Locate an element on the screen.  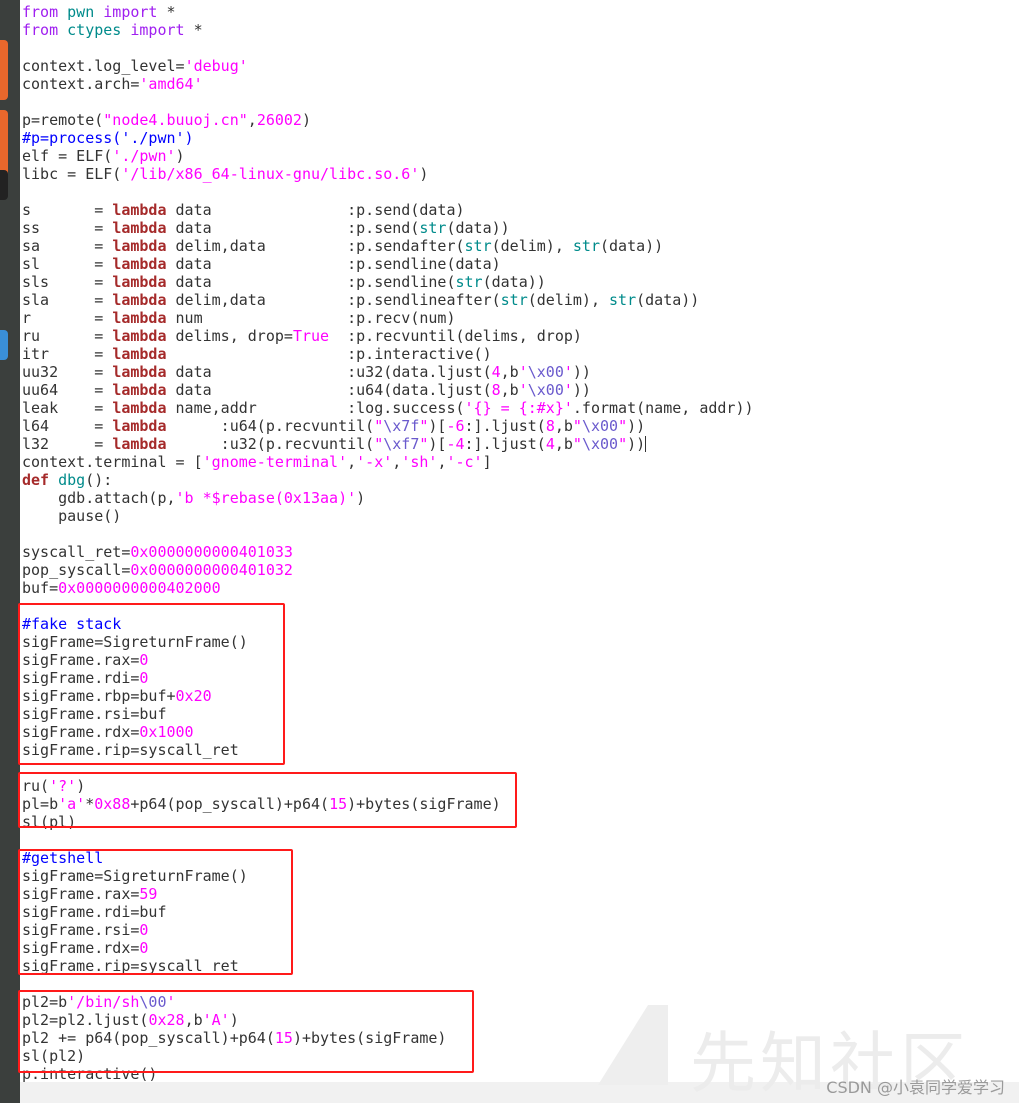
code-line: ss = lambda data :p.send(str(data)) is located at coordinates (520, 228).